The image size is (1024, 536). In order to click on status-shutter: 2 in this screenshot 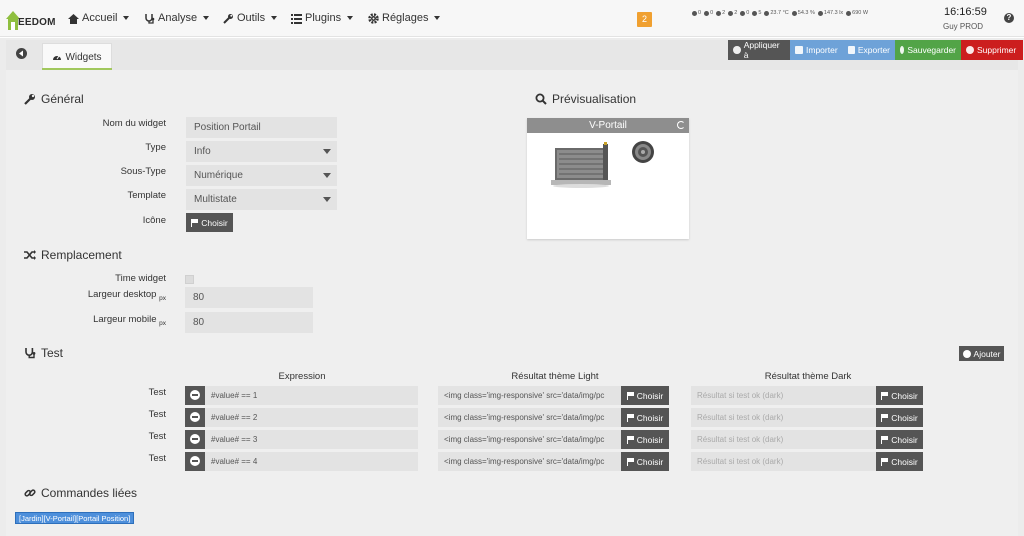, I will do `click(732, 13)`.